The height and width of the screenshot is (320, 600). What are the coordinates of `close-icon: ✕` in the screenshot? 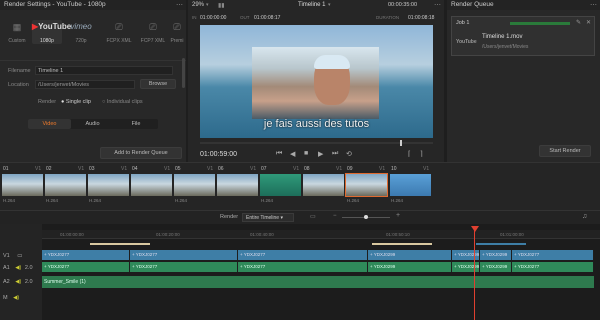 It's located at (588, 22).